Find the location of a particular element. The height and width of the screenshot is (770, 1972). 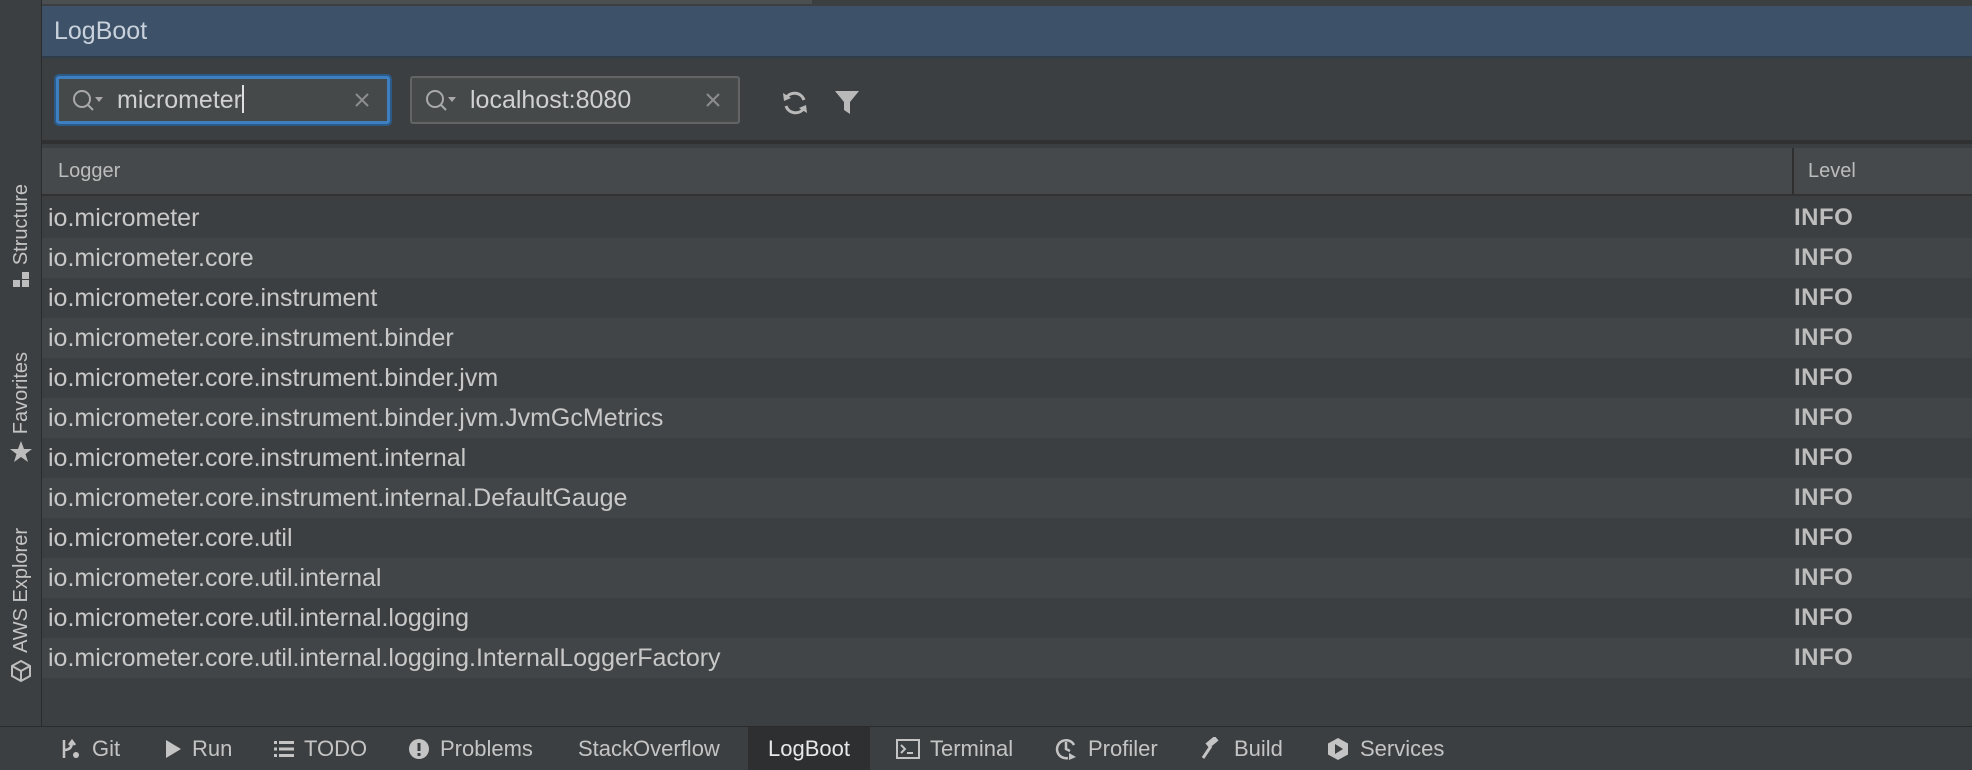

play-icon is located at coordinates (173, 749).